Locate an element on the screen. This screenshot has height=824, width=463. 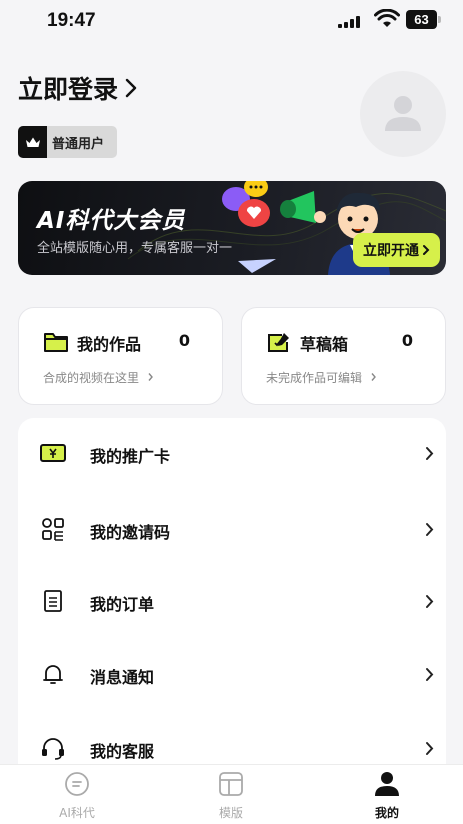
battery-icon: 63 is located at coordinates (424, 19).